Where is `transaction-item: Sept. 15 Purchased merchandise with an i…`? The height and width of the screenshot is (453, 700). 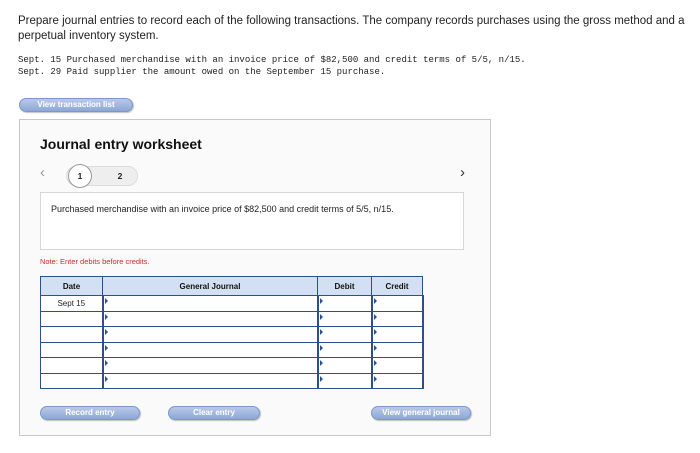 transaction-item: Sept. 15 Purchased merchandise with an i… is located at coordinates (272, 60).